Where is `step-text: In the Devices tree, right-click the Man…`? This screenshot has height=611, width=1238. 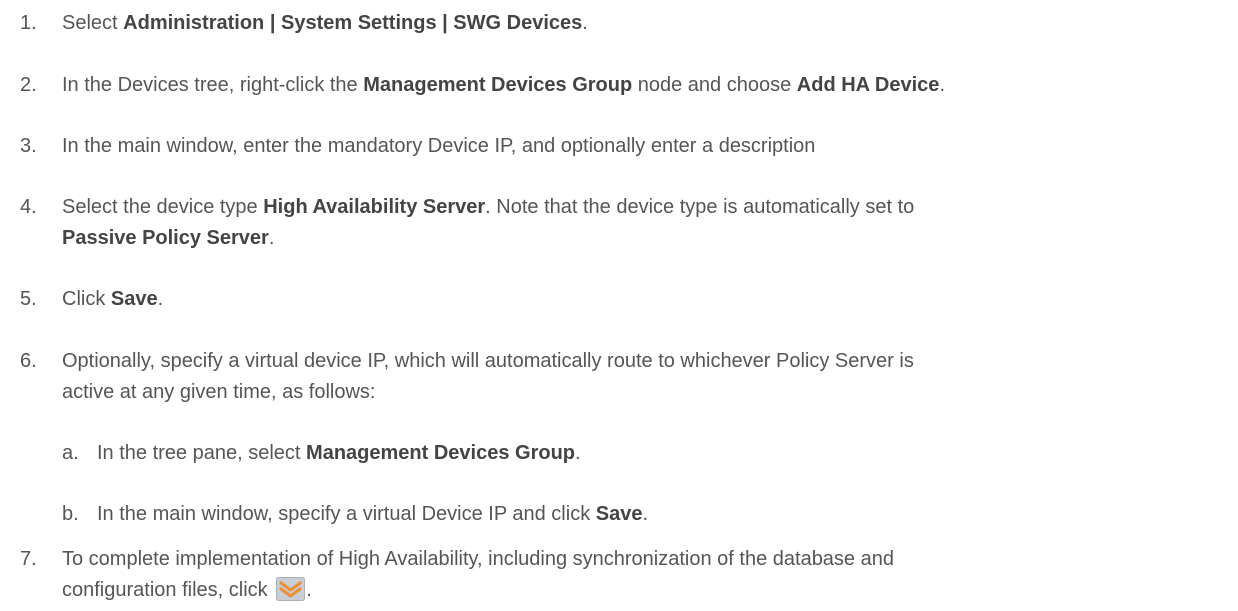 step-text: In the Devices tree, right-click the Man… is located at coordinates (647, 85).